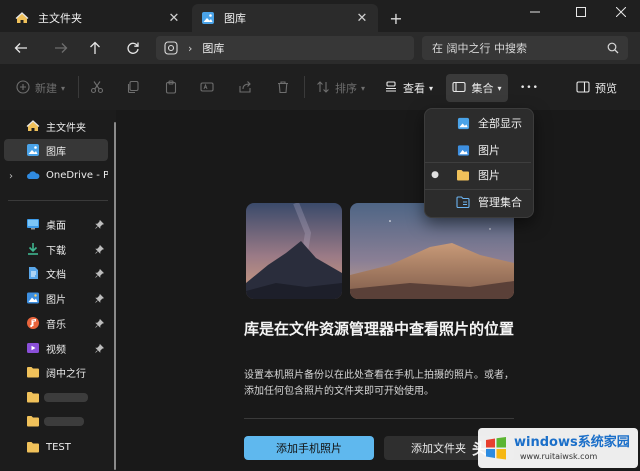 The image size is (640, 471). What do you see at coordinates (285, 18) in the screenshot?
I see `tab-gallery: 图库 ✕` at bounding box center [285, 18].